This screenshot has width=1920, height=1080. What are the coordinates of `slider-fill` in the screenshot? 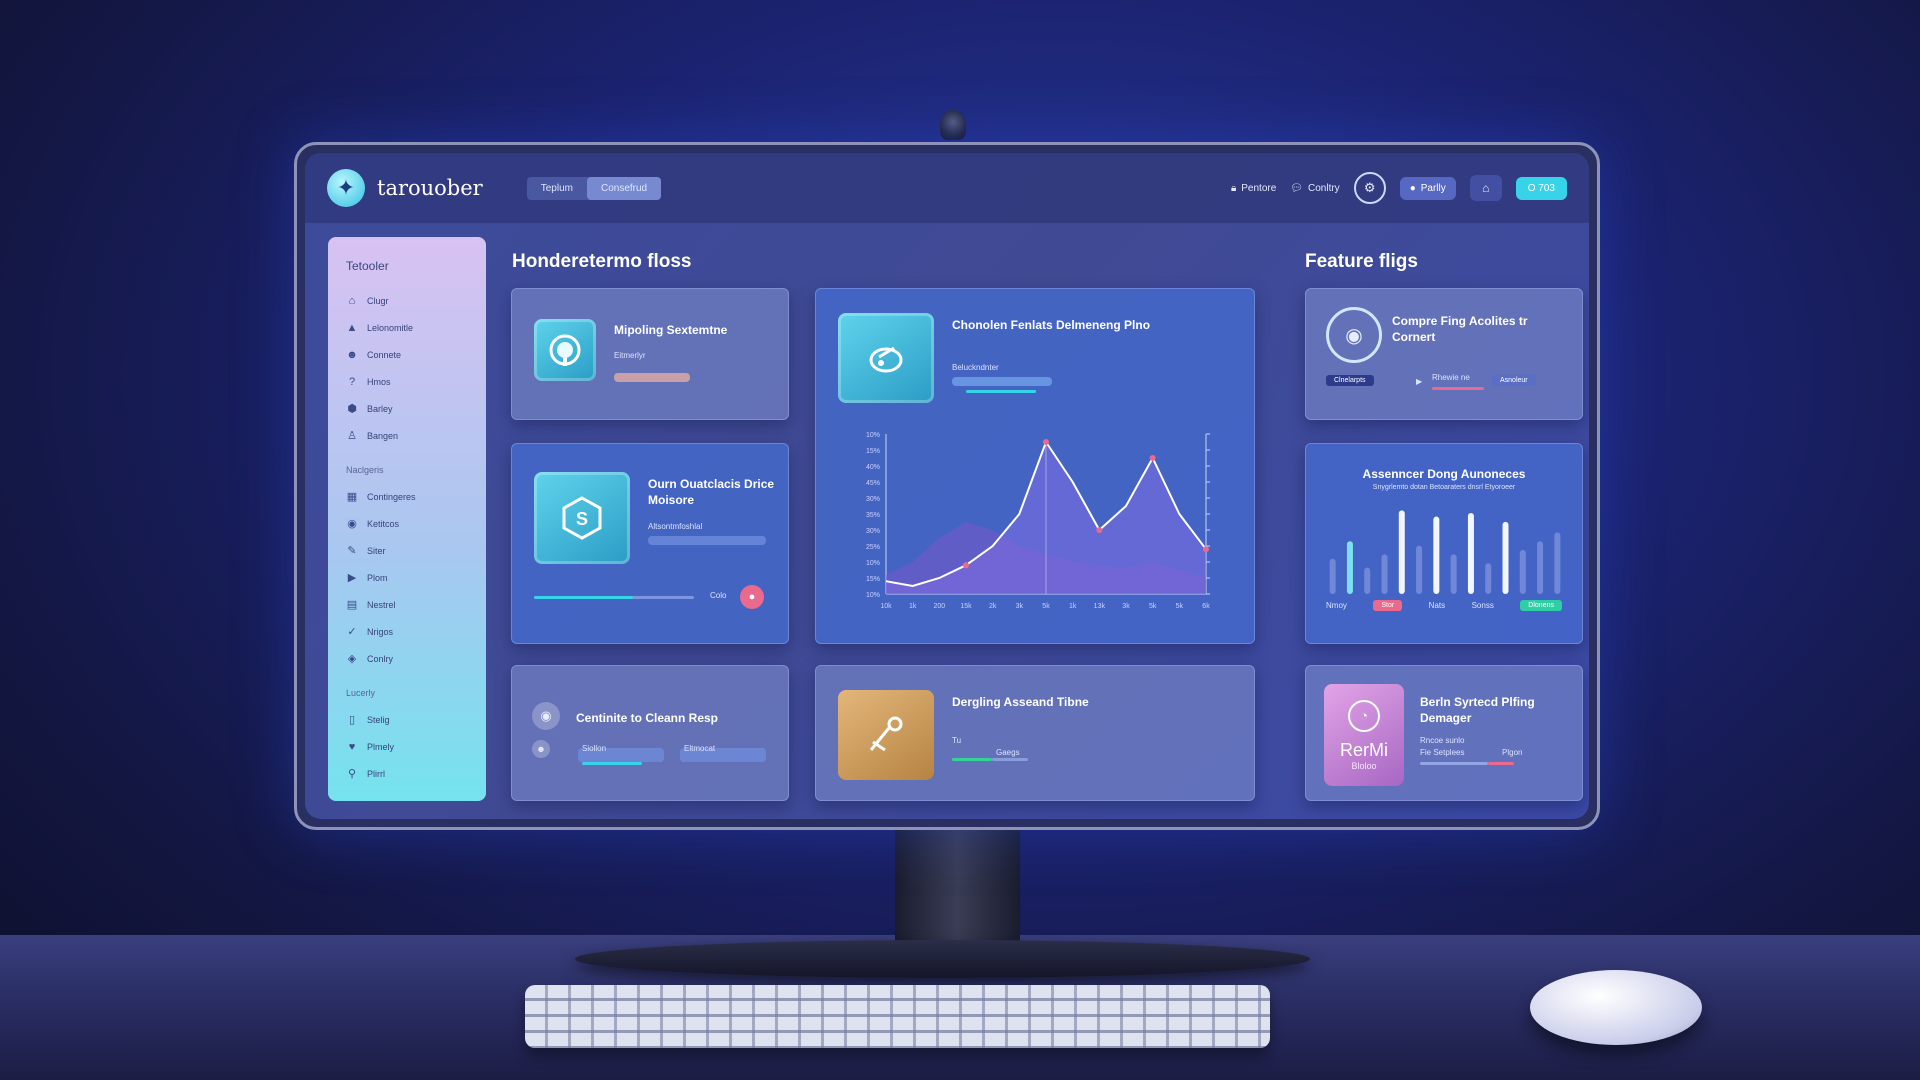 It's located at (584, 597).